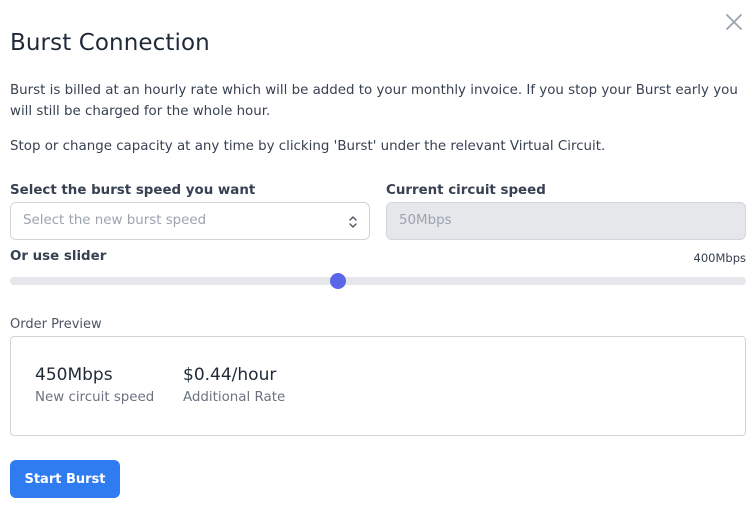  I want to click on slider-label: Or use slider, so click(58, 256).